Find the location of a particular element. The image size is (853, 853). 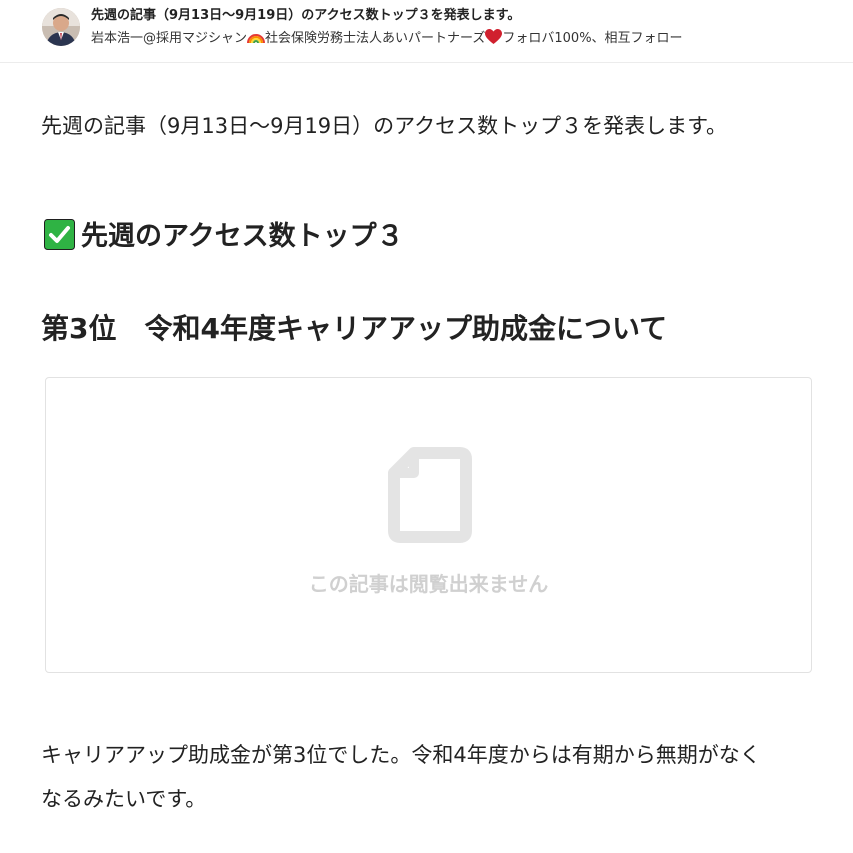

rainbow-icon is located at coordinates (256, 40).